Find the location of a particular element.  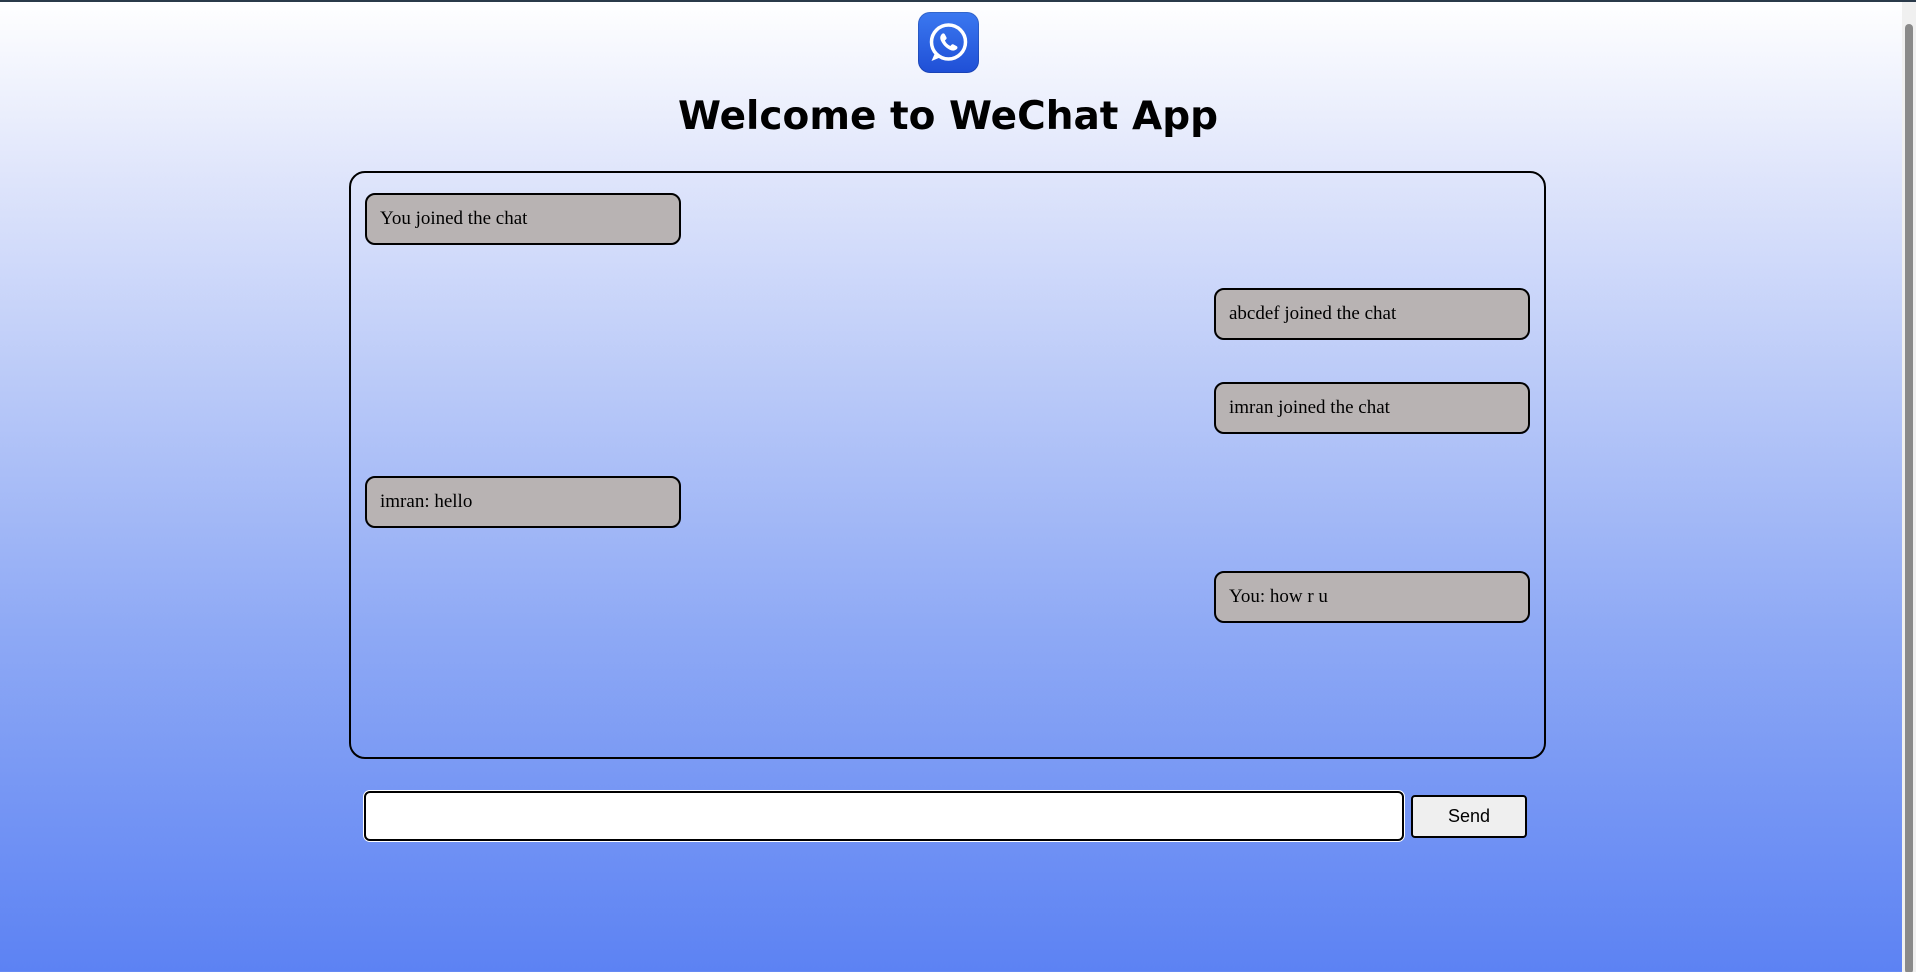

send-button: Send is located at coordinates (1469, 816).